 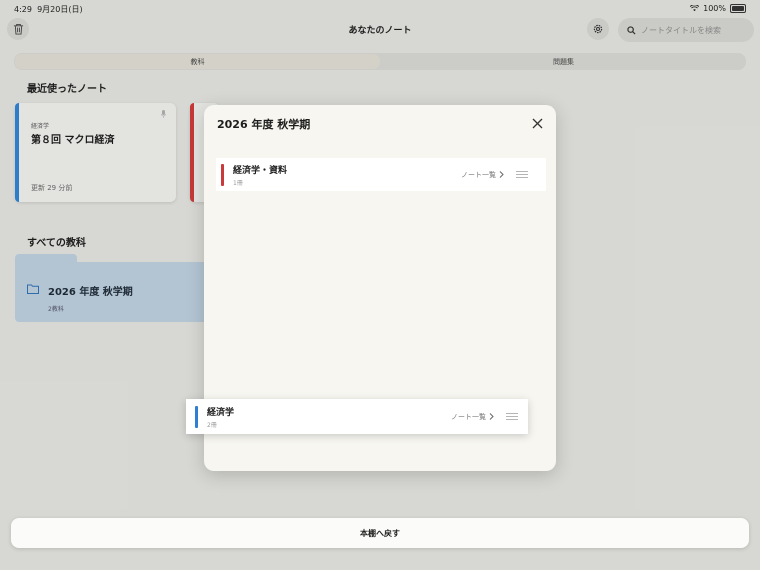 I want to click on close-button, so click(x=537, y=123).